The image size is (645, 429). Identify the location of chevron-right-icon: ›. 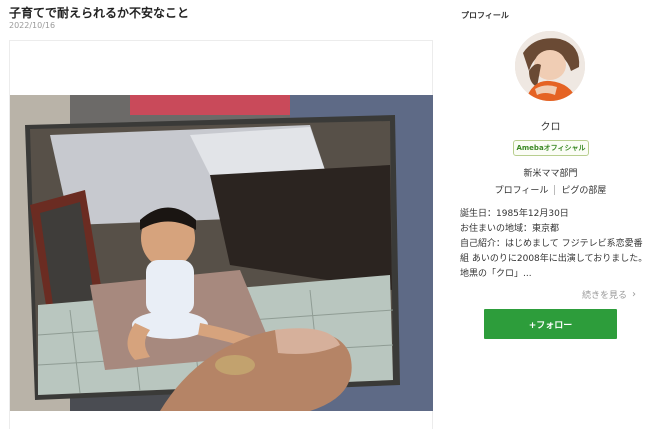
(634, 294).